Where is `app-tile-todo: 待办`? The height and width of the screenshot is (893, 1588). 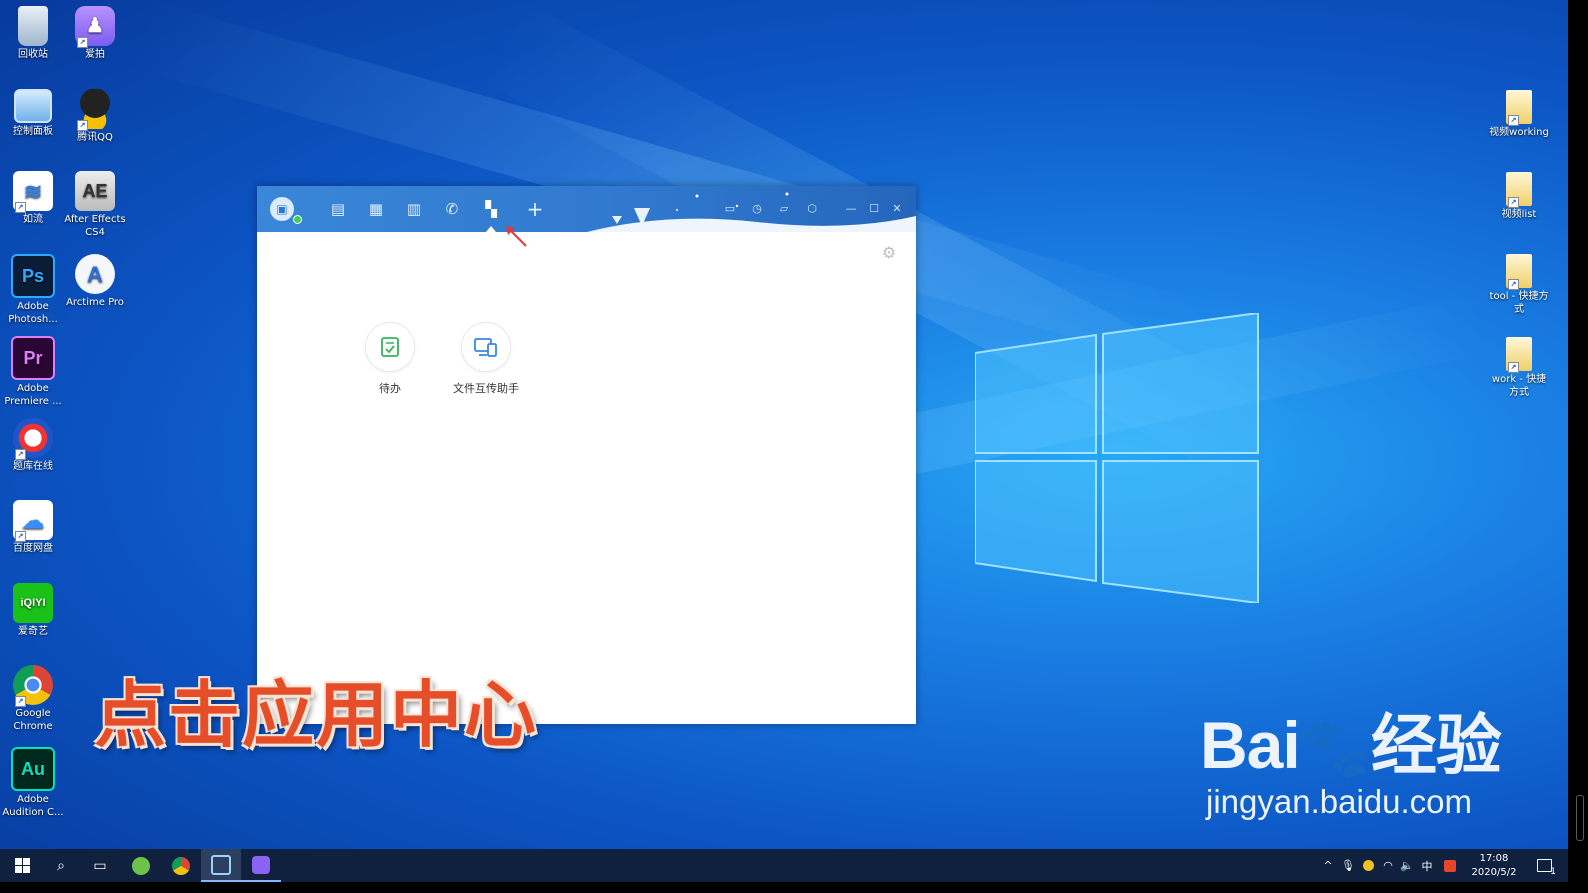
app-tile-todo: 待办 is located at coordinates (390, 359).